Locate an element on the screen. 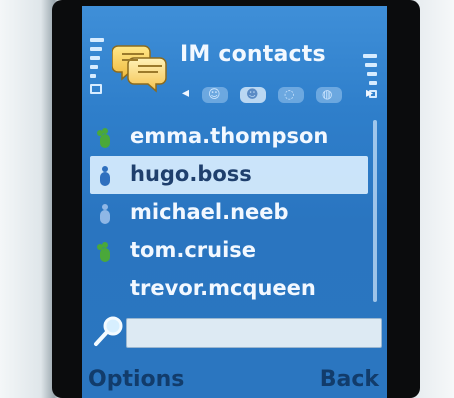 The width and height of the screenshot is (454, 398). tab-right-arrow-icon: ▸ is located at coordinates (369, 93).